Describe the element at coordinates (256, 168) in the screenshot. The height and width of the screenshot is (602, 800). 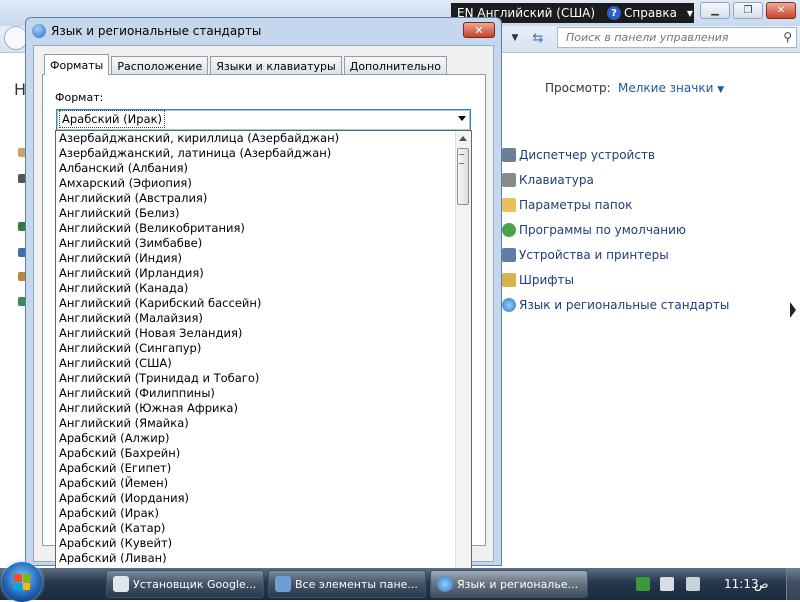
I see `format-option: Албанский (Албания)` at that location.